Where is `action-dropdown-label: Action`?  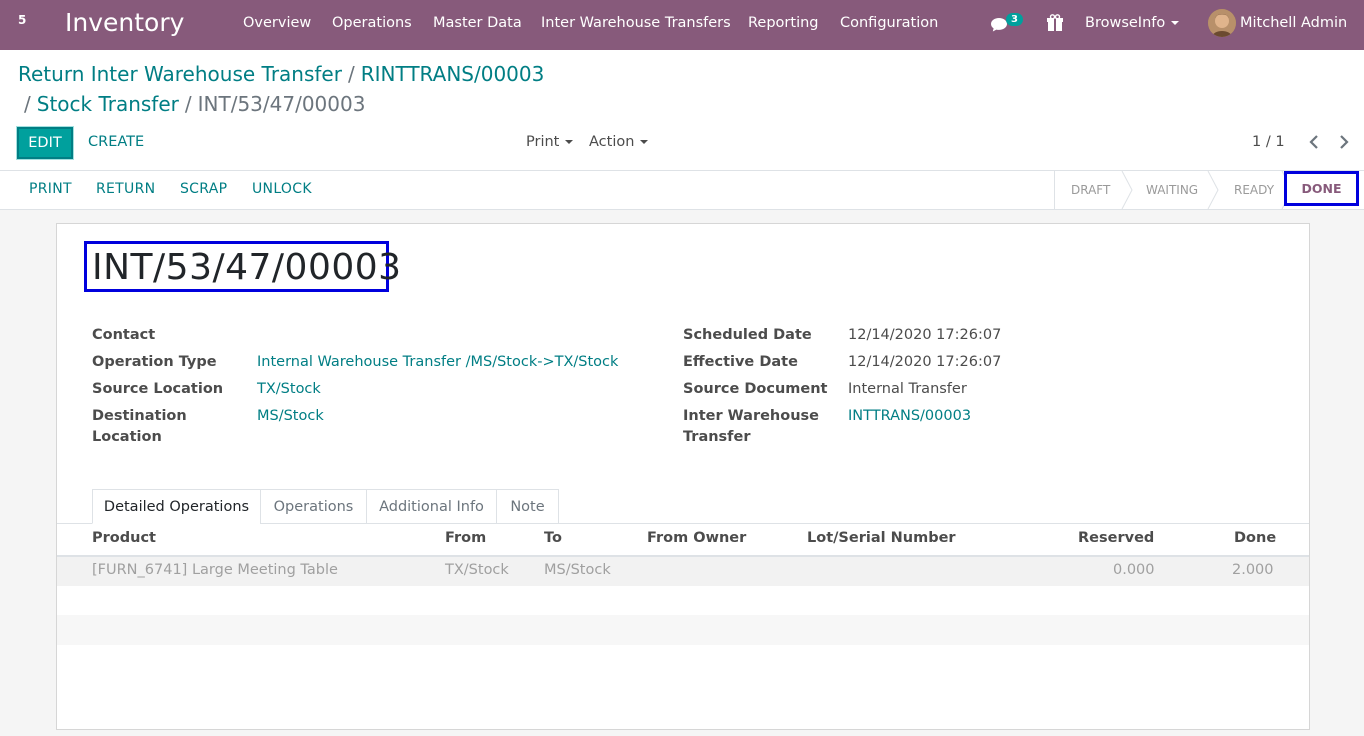 action-dropdown-label: Action is located at coordinates (612, 142).